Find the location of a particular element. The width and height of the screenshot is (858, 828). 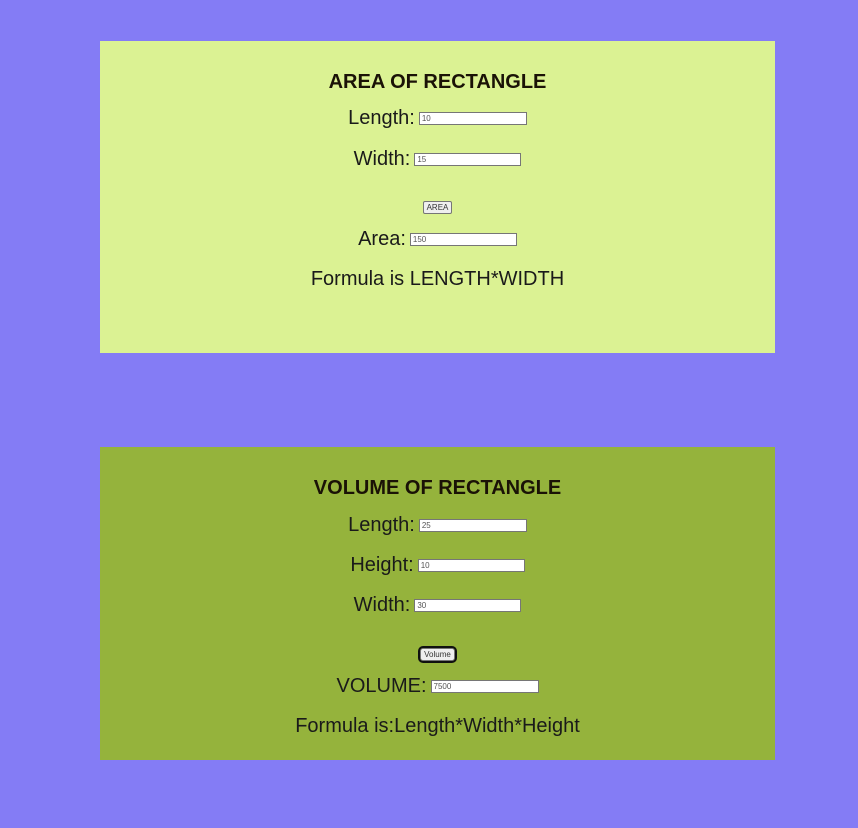

area-width-row: Width: is located at coordinates (437, 159).